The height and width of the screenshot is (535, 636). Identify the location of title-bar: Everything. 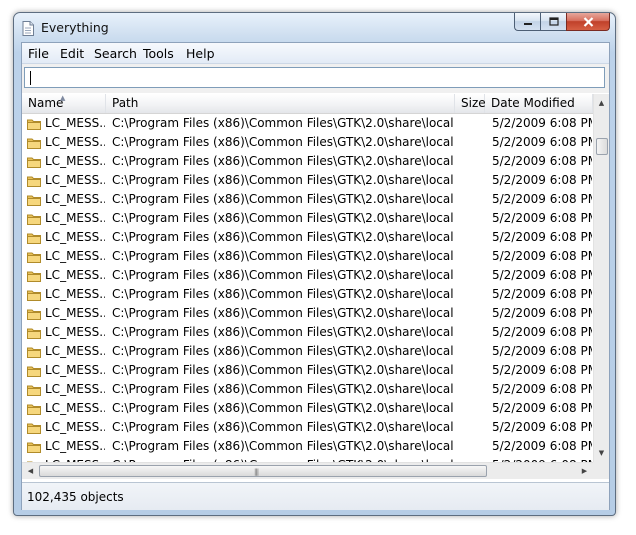
(314, 27).